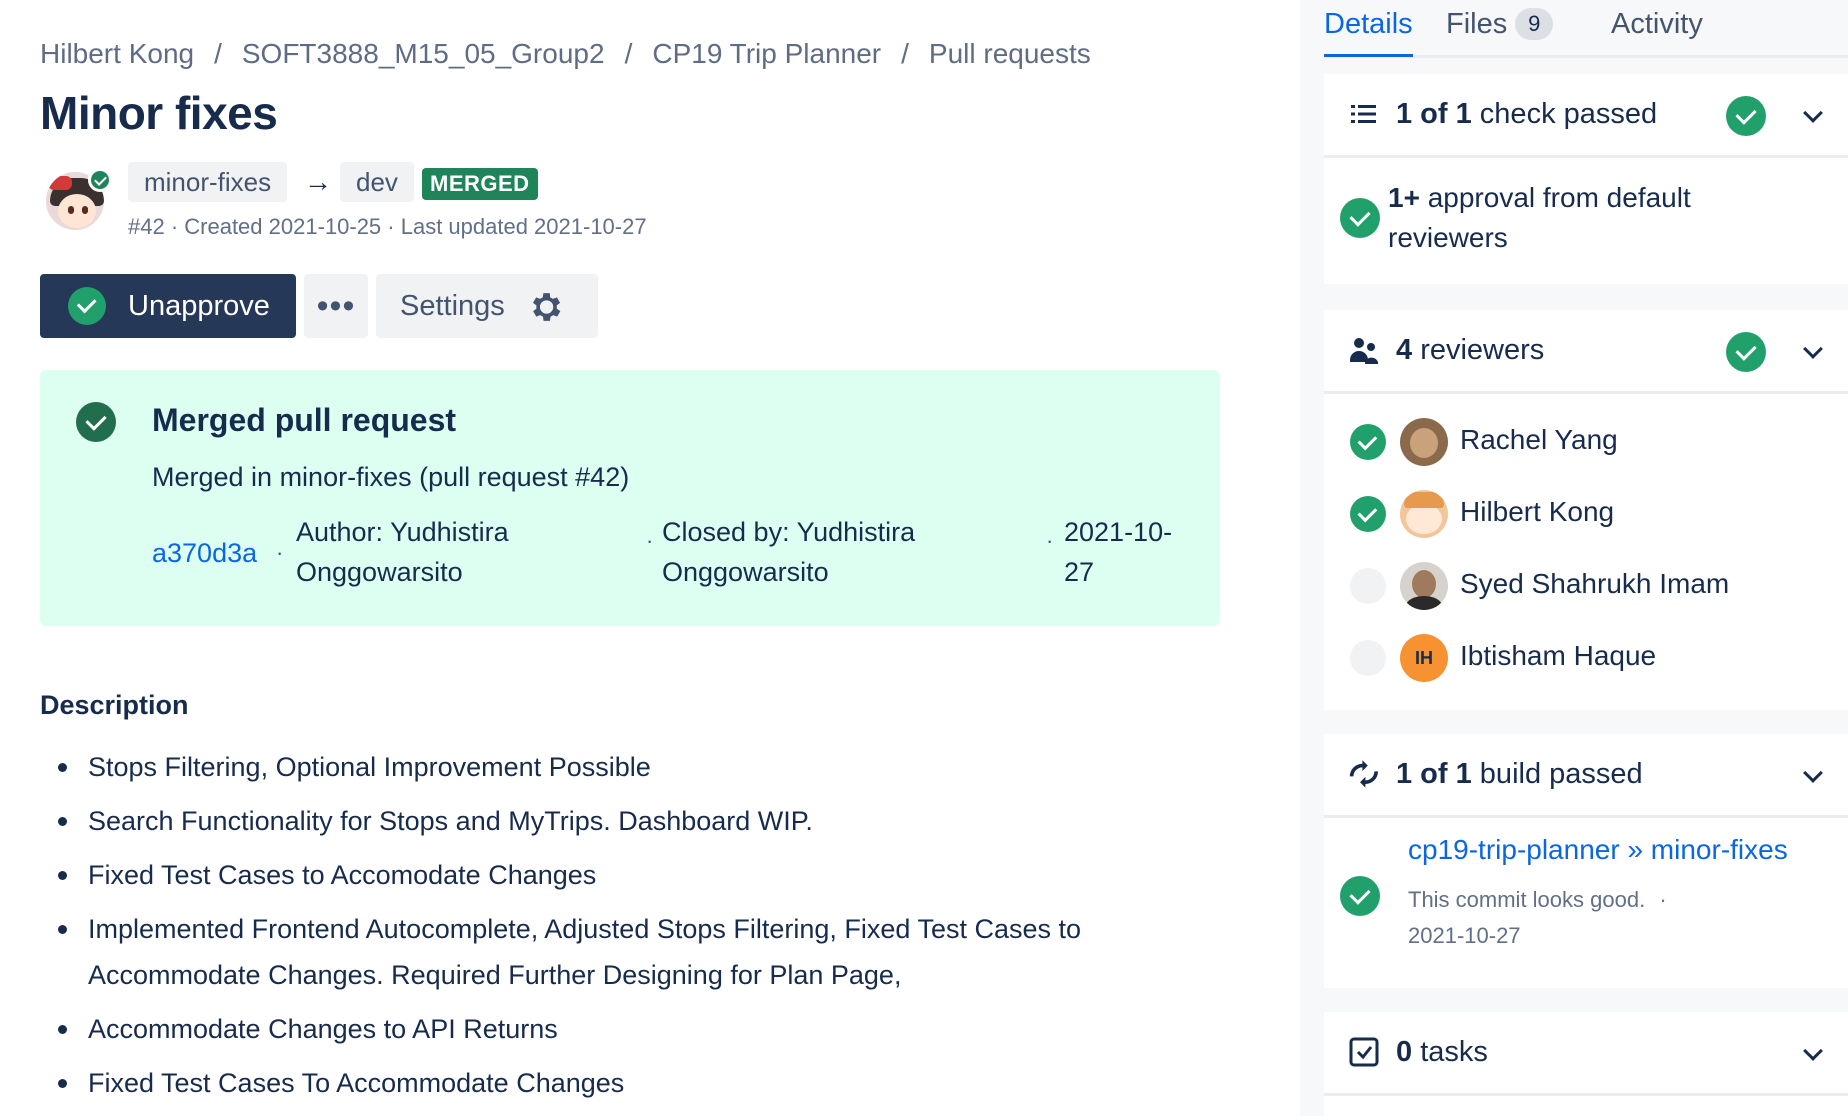 The image size is (1848, 1116). I want to click on merge-date-line: 2021-10-, so click(1118, 532).